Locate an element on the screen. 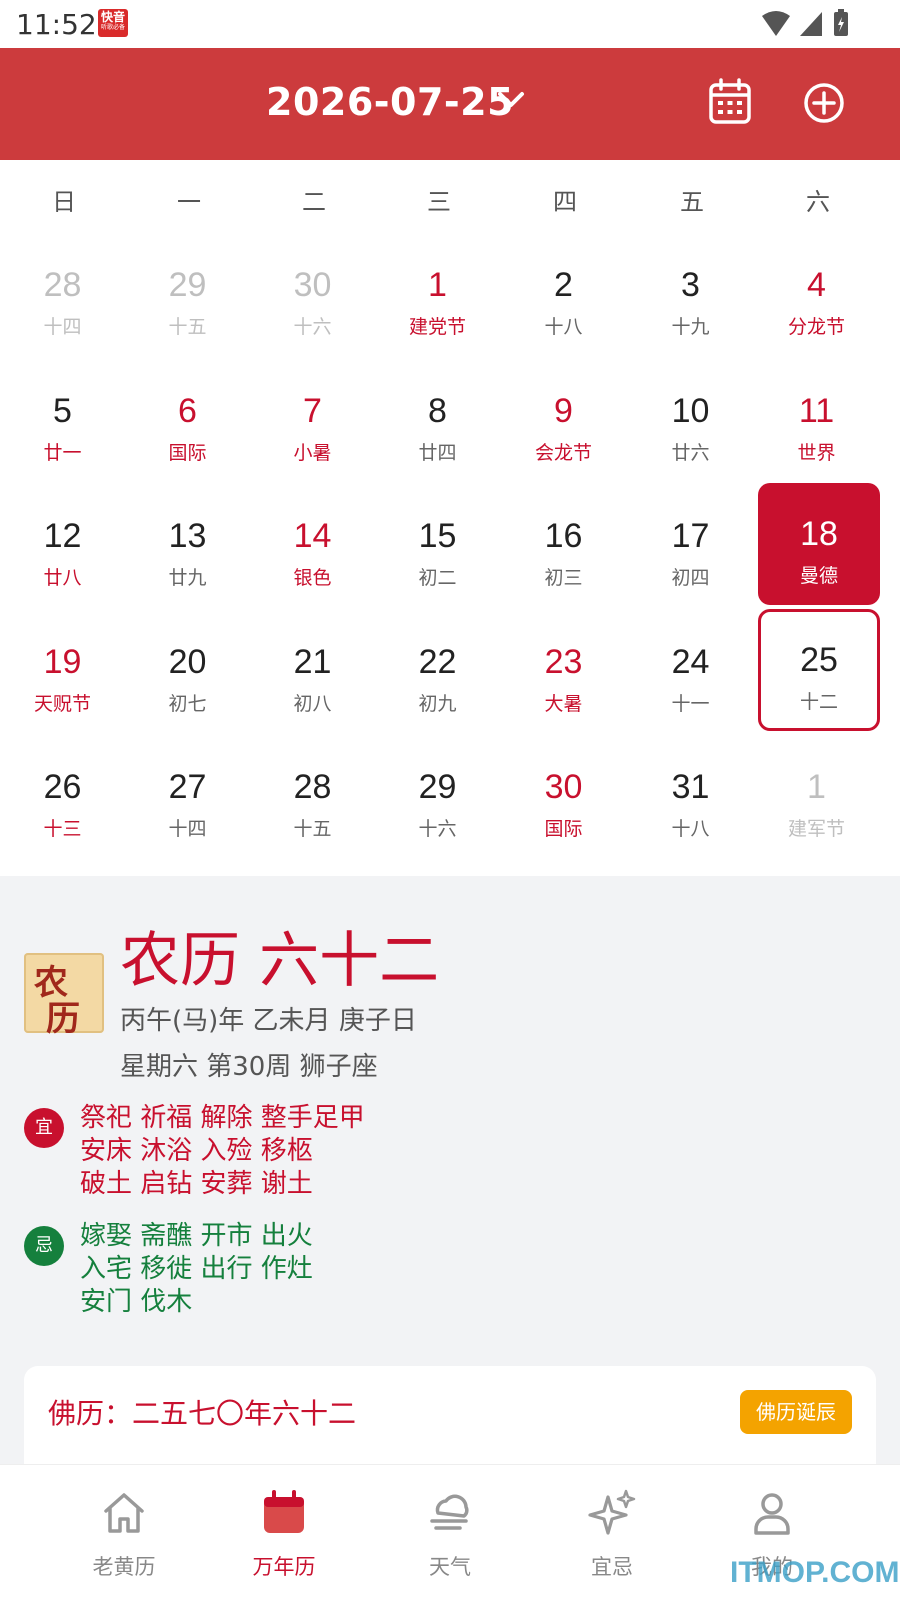 The height and width of the screenshot is (1601, 900). lunar-day-label: 廿四 is located at coordinates (437, 453).